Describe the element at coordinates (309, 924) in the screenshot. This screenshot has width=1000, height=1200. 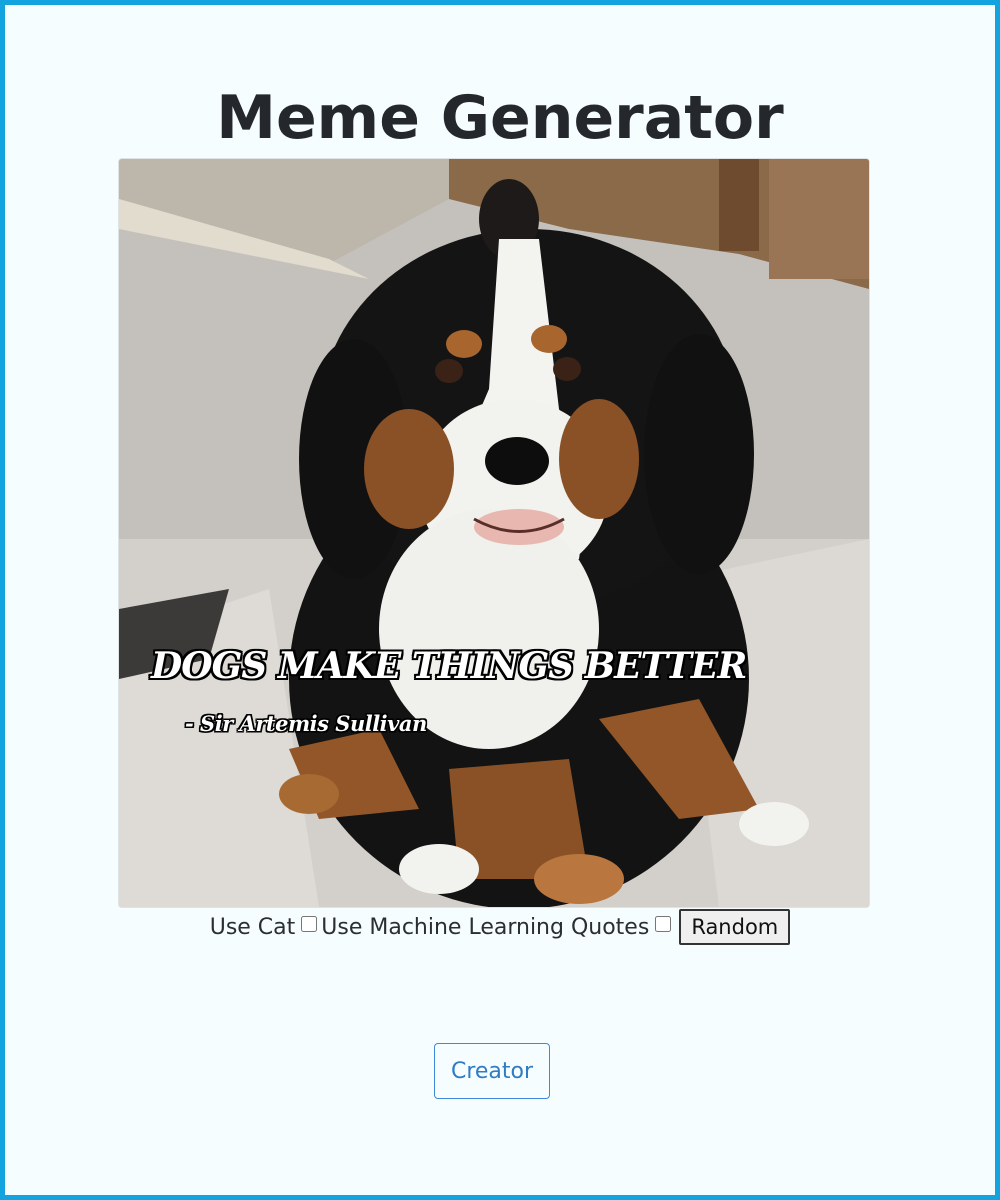
I see `use-cat-checkbox` at that location.